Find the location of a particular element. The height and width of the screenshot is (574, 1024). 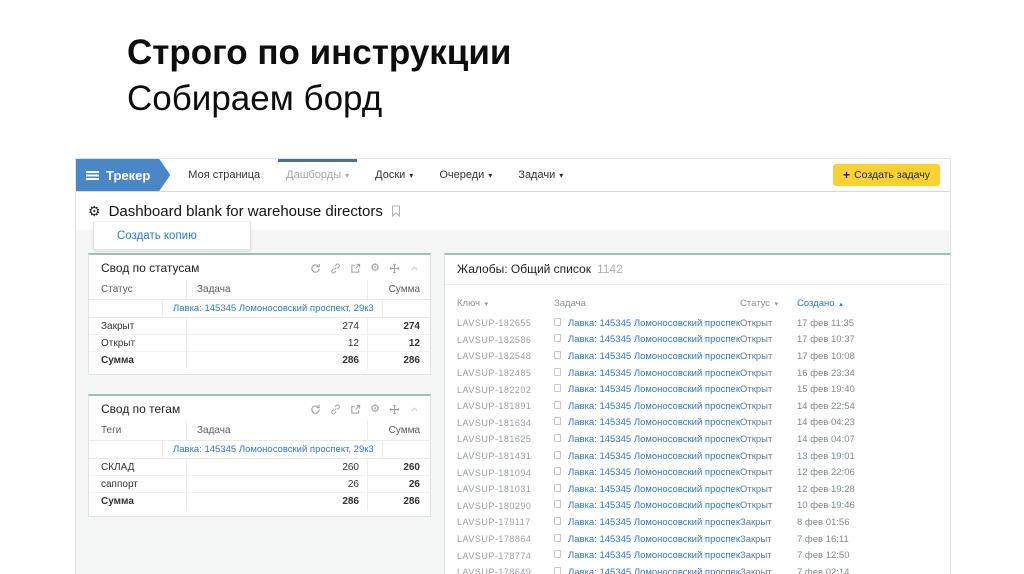

widget-title: Свод по тегам is located at coordinates (141, 409).